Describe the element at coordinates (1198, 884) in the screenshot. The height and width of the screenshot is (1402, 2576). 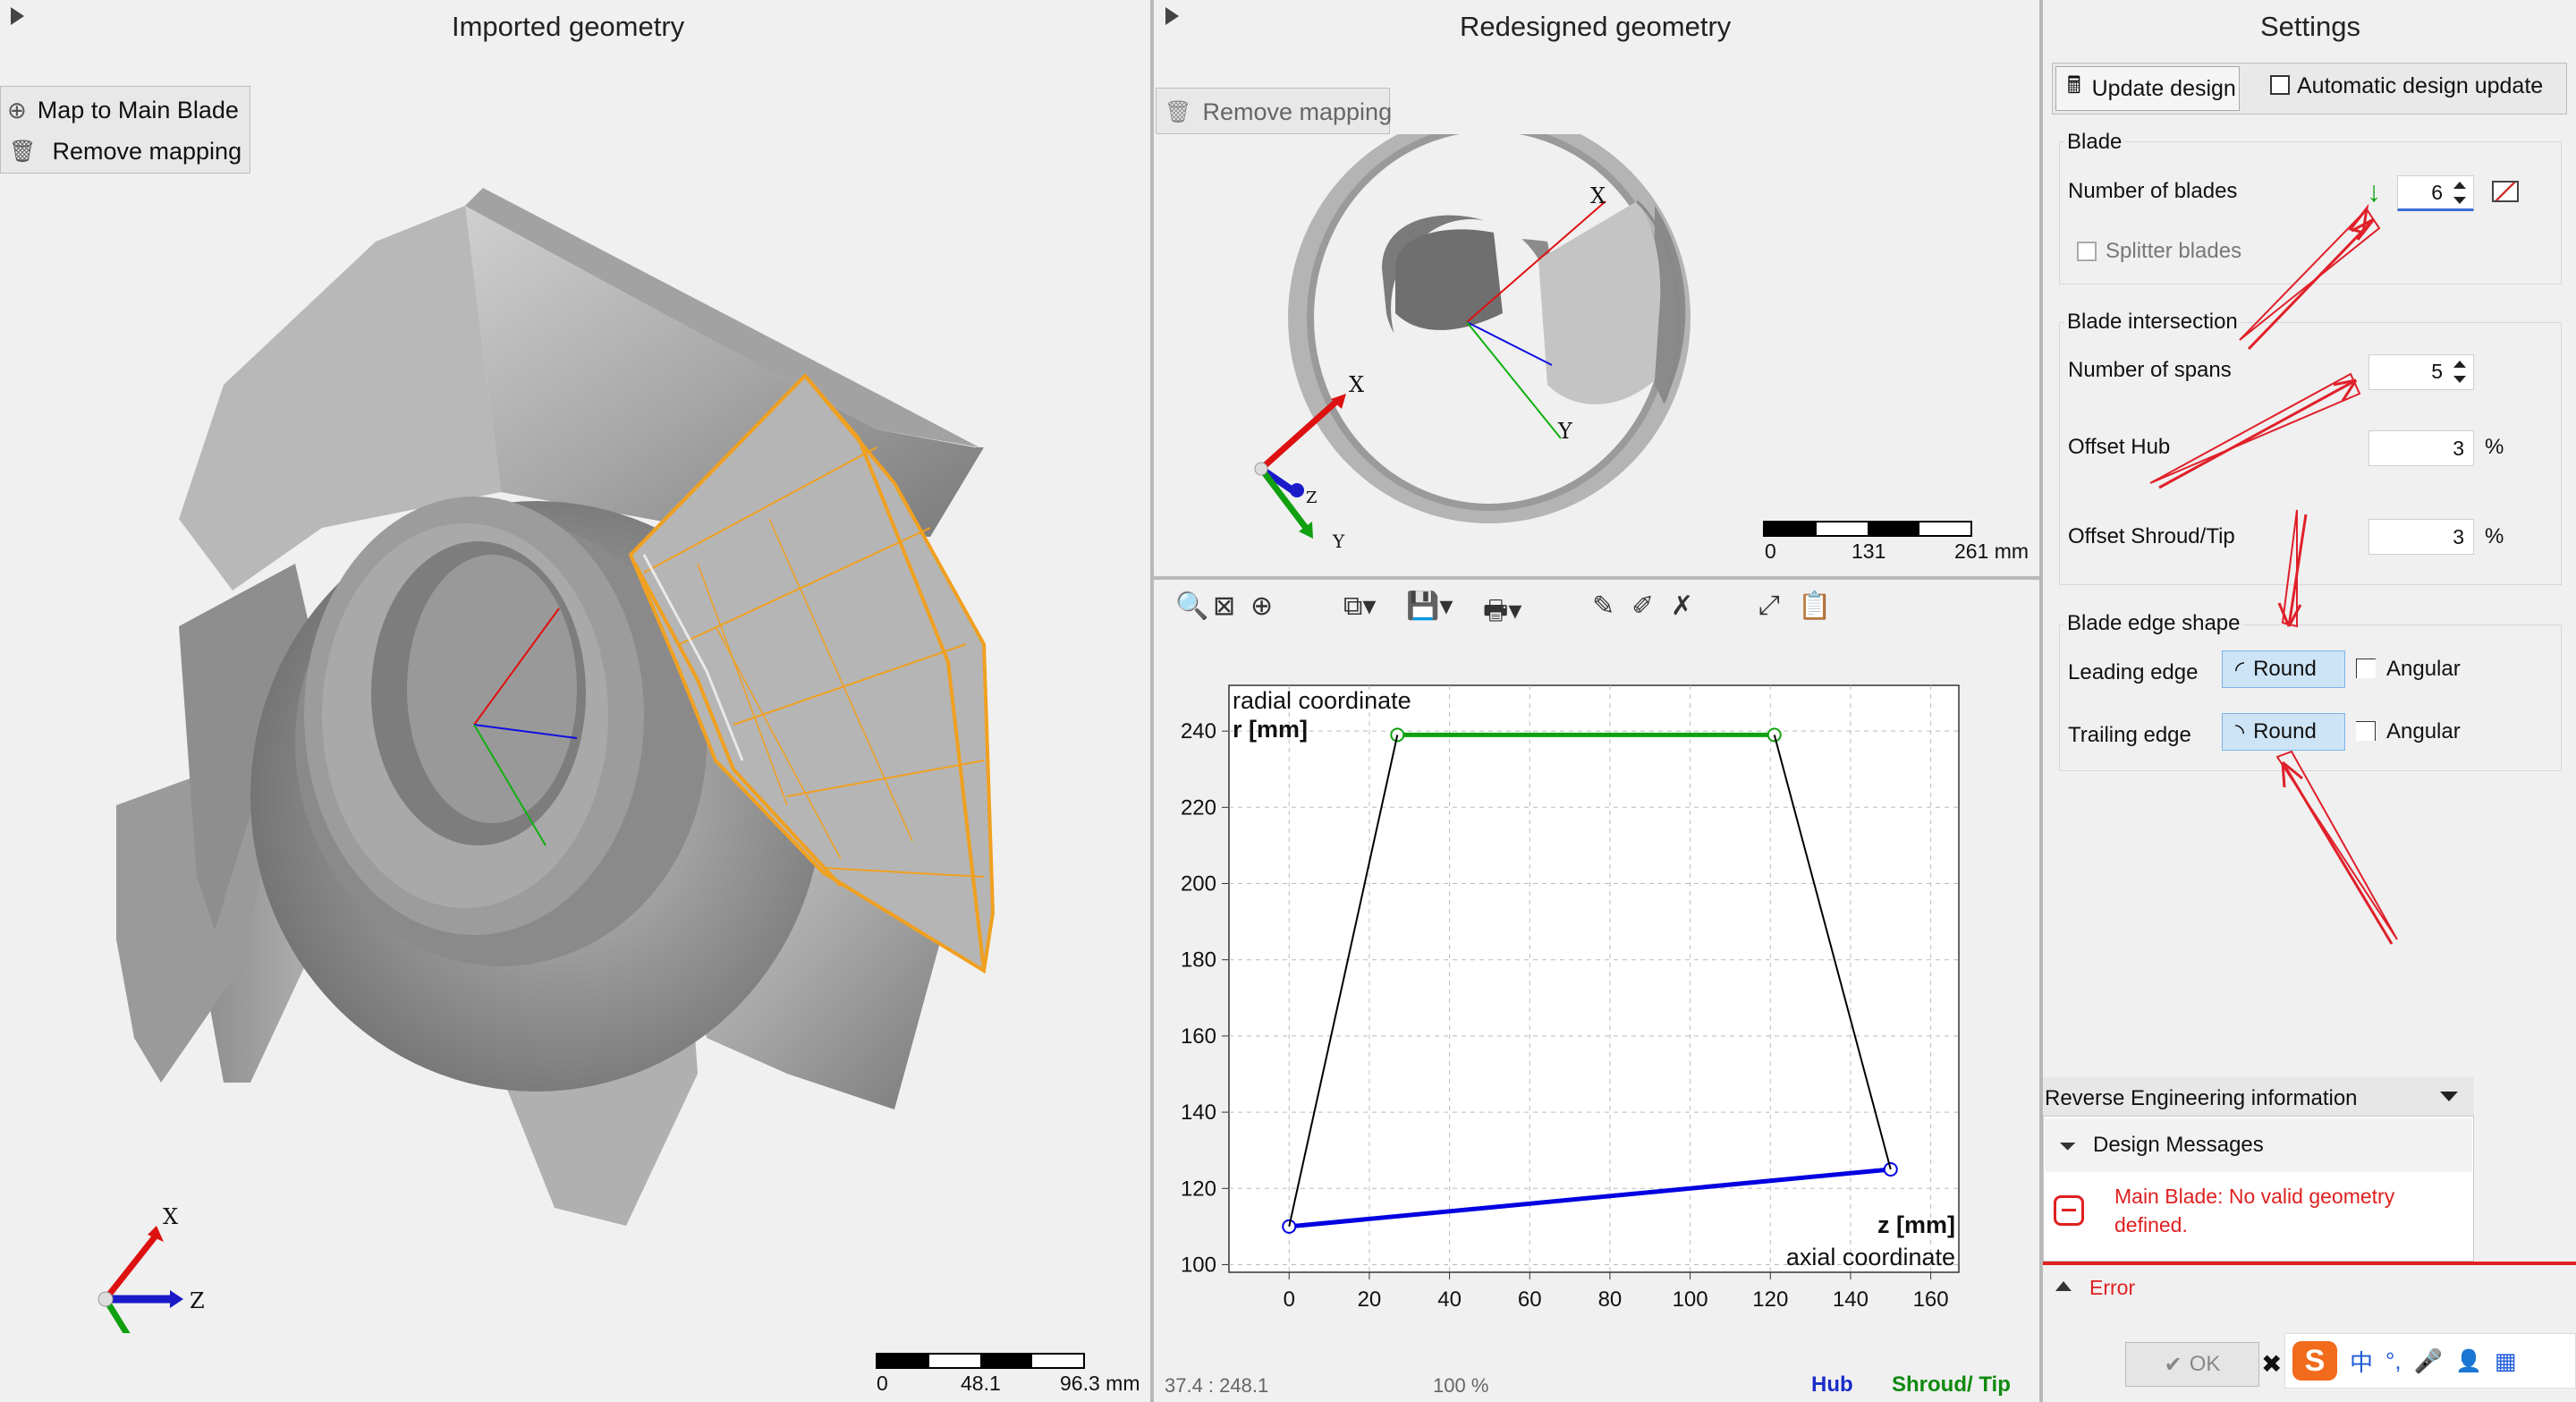
I see `y-tick-label: 200` at that location.